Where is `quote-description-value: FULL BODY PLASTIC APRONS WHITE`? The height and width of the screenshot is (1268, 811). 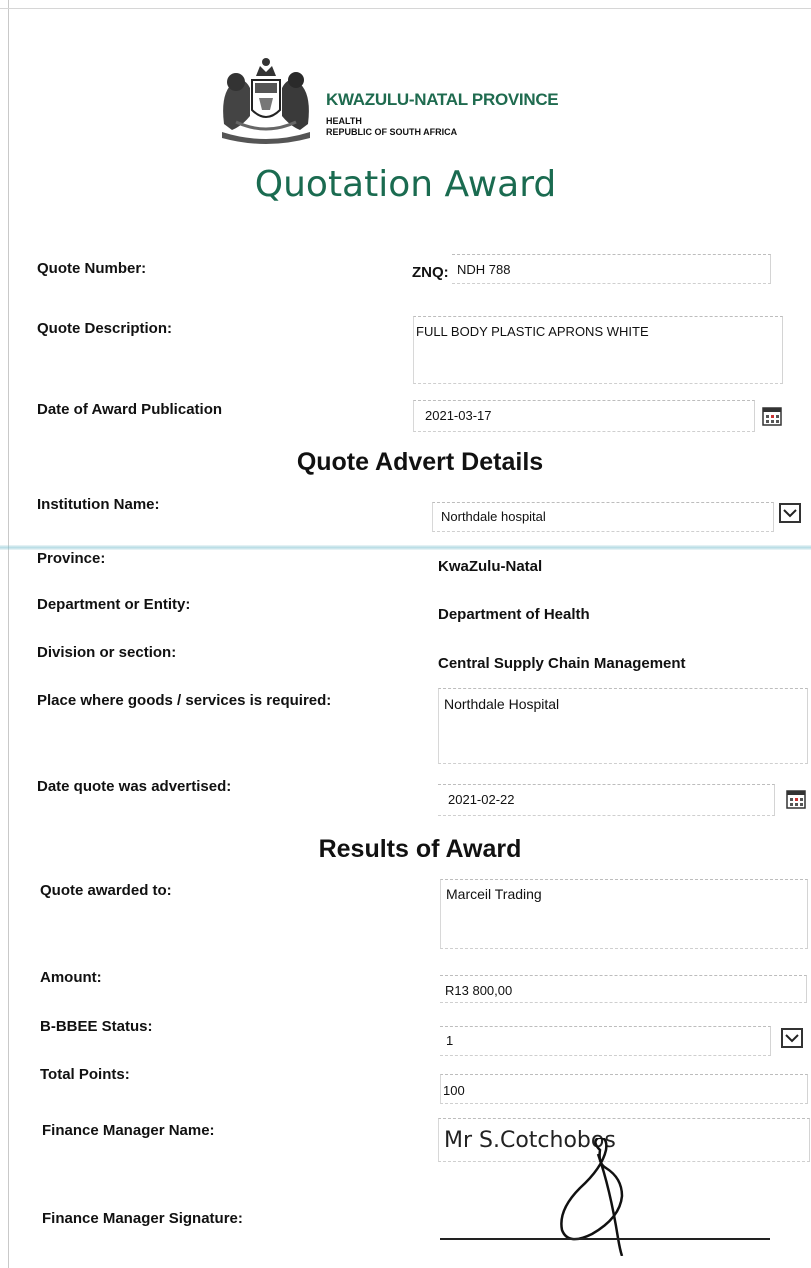 quote-description-value: FULL BODY PLASTIC APRONS WHITE is located at coordinates (532, 331).